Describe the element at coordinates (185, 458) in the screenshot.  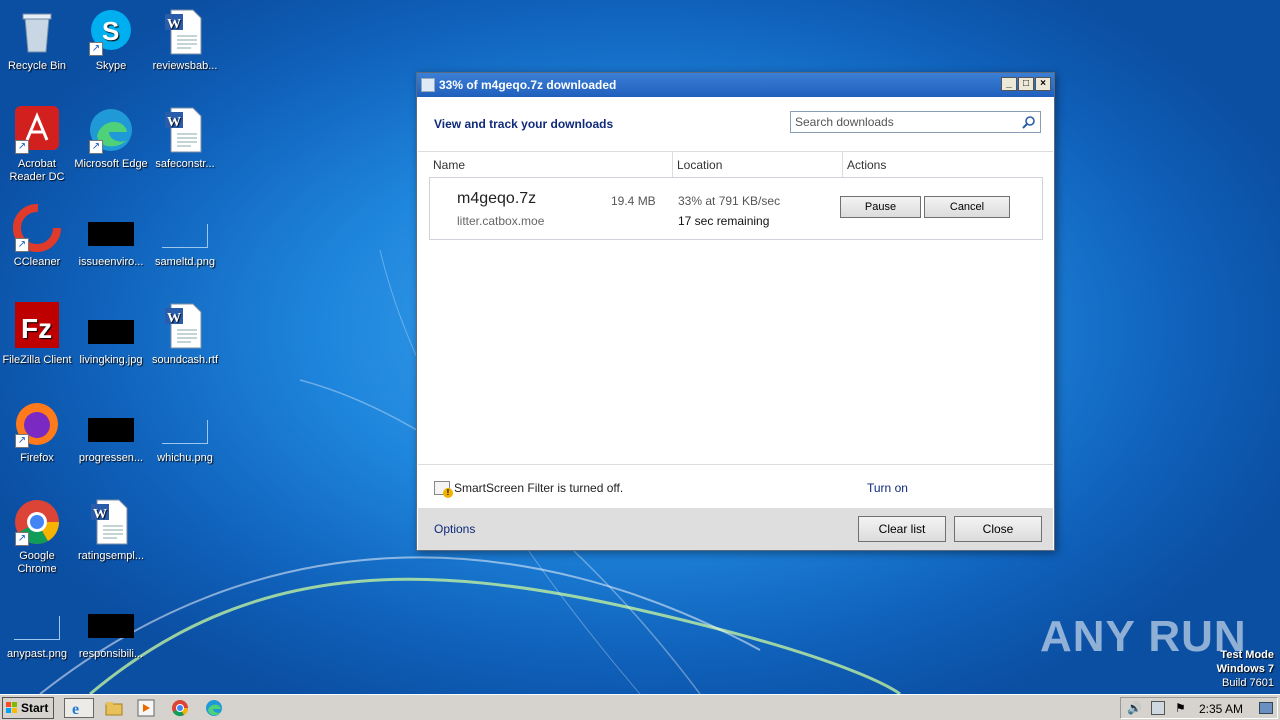
I see `desktop-icon-label: whichu.png` at that location.